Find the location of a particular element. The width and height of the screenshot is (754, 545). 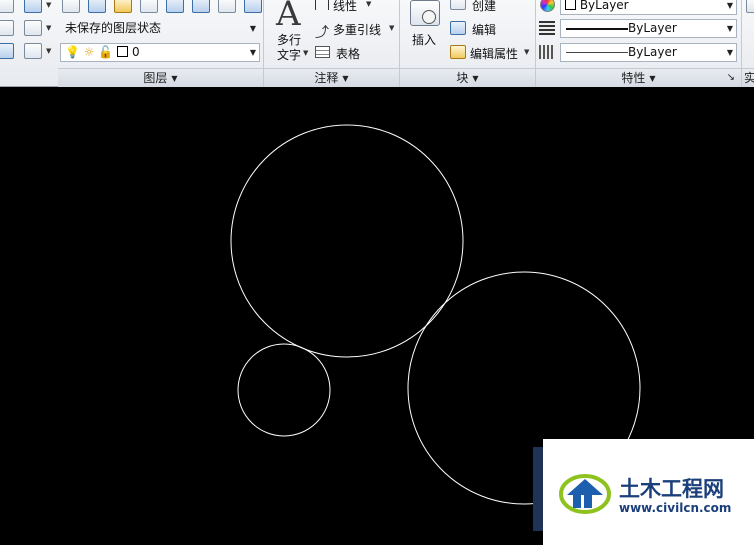

layer-panel-main: 未保存的图层状态 ▼ 💡 ☼ 🔓 0 ▼ 图层 ▼ is located at coordinates (161, 43).